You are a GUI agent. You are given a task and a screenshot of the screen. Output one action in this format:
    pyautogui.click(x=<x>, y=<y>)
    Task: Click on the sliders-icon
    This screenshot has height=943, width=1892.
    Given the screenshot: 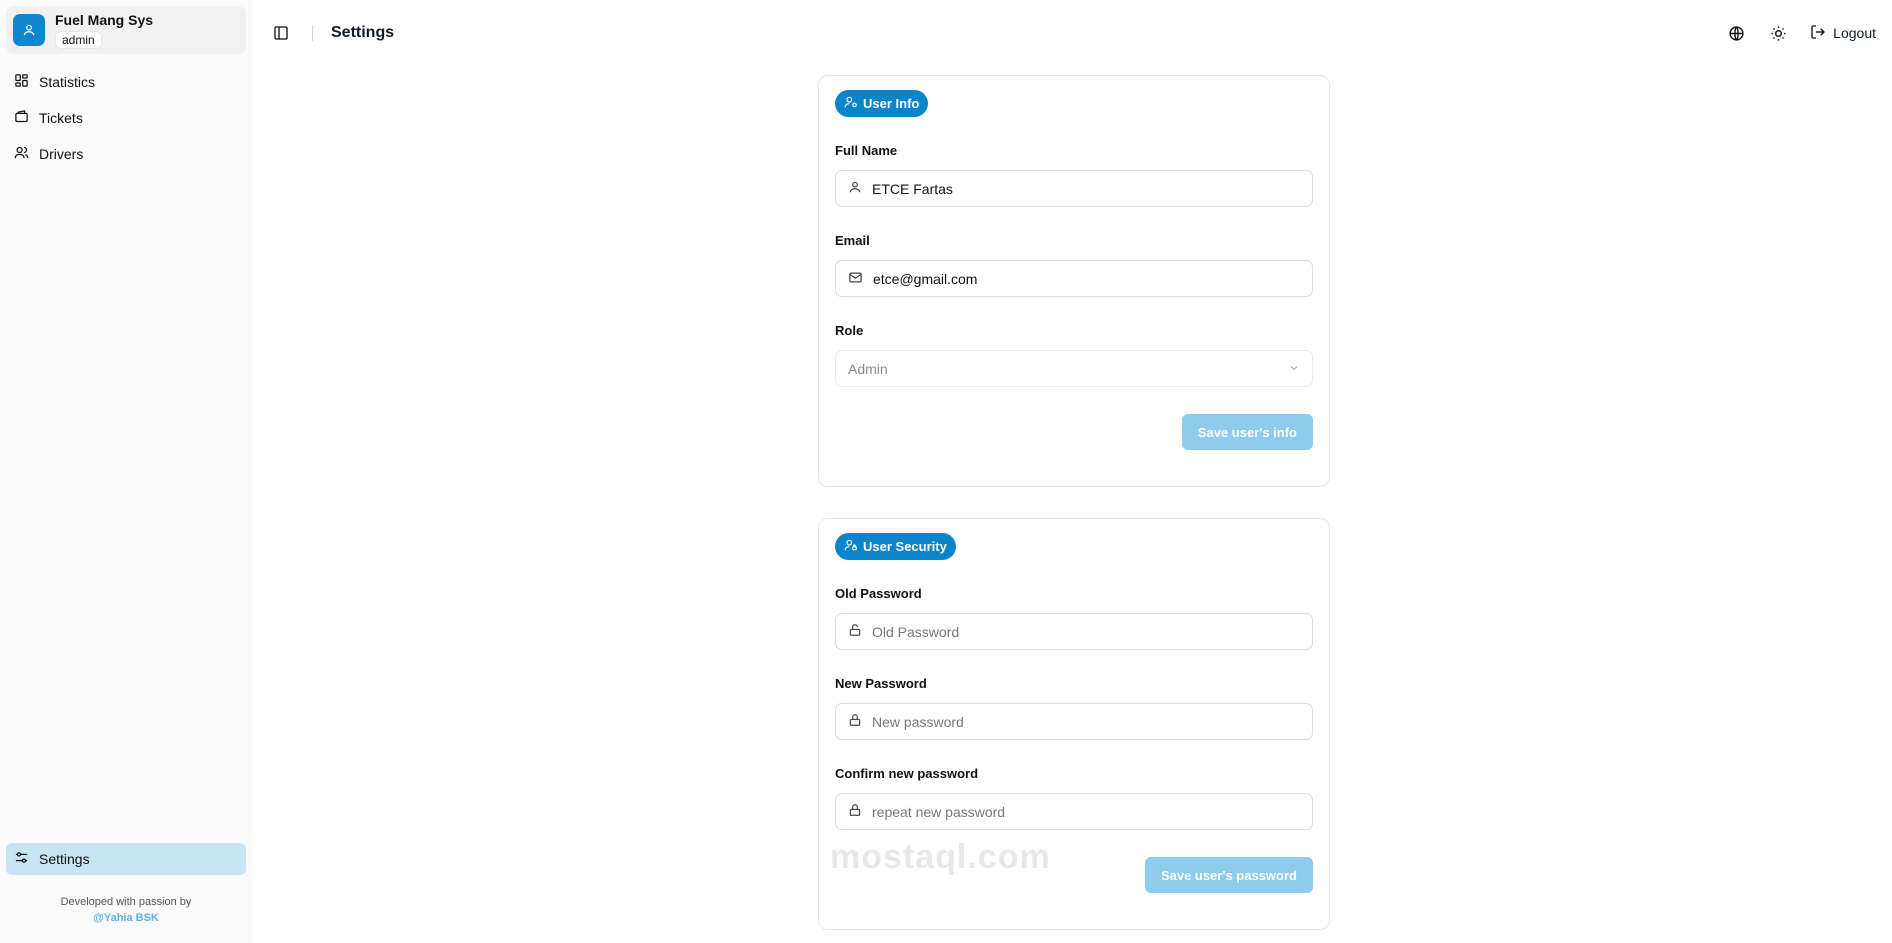 What is the action you would take?
    pyautogui.click(x=21, y=859)
    